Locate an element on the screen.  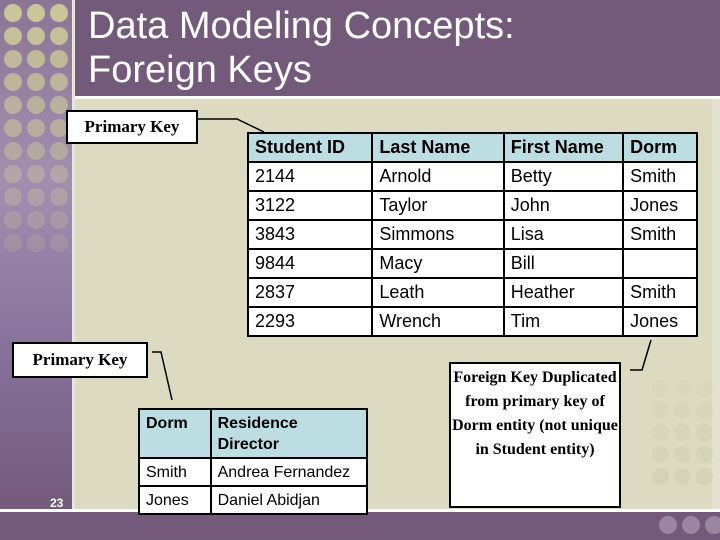
table-row: 2144 Arnold Betty Smith is located at coordinates (472, 176).